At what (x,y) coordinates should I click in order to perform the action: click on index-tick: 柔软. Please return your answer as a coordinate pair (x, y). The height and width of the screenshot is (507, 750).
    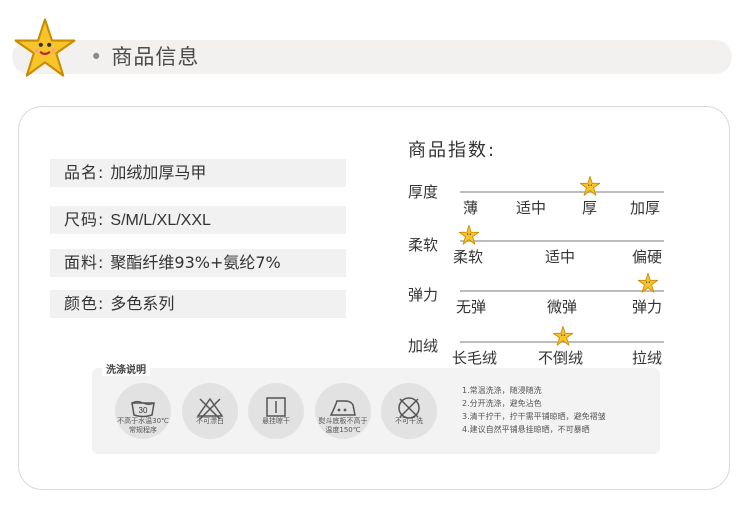
    Looking at the image, I should click on (468, 257).